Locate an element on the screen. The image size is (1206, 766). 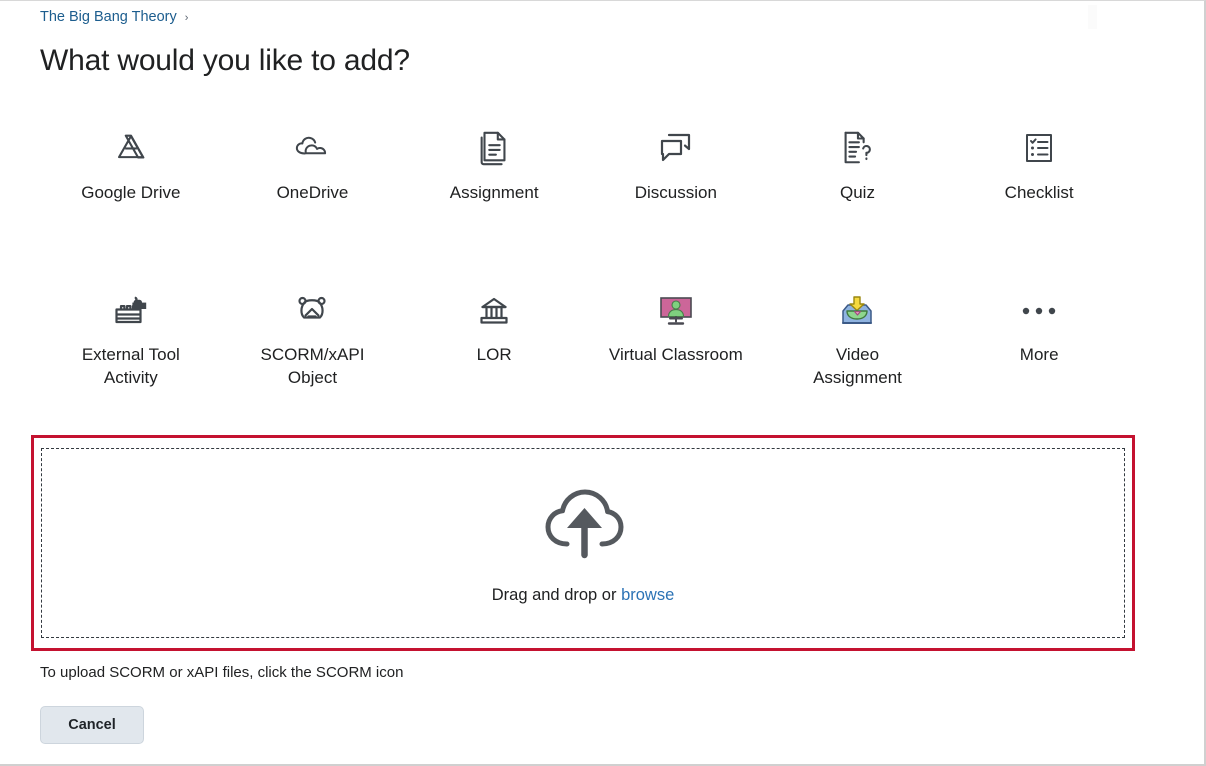
google-drive-icon is located at coordinates (131, 148).